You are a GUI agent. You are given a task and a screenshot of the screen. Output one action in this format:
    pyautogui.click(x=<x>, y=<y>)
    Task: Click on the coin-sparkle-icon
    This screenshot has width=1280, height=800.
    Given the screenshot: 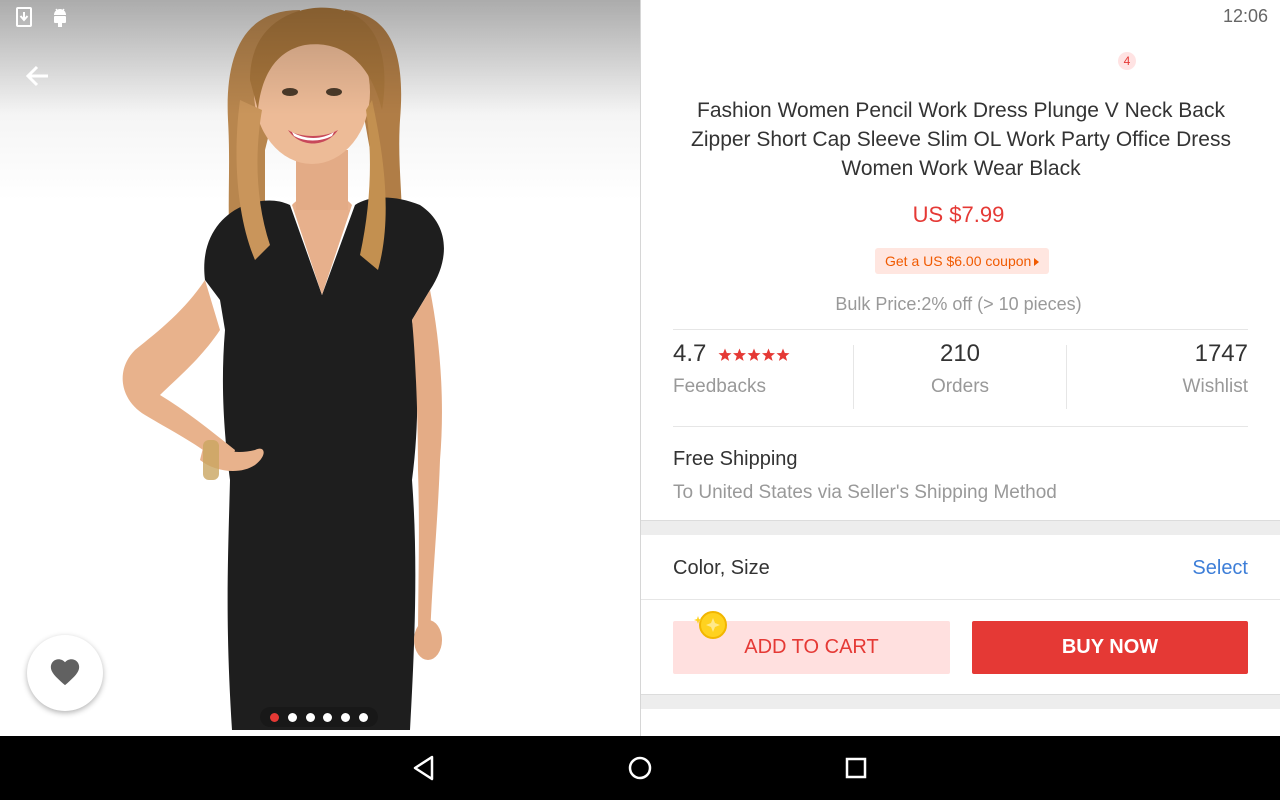 What is the action you would take?
    pyautogui.click(x=710, y=625)
    